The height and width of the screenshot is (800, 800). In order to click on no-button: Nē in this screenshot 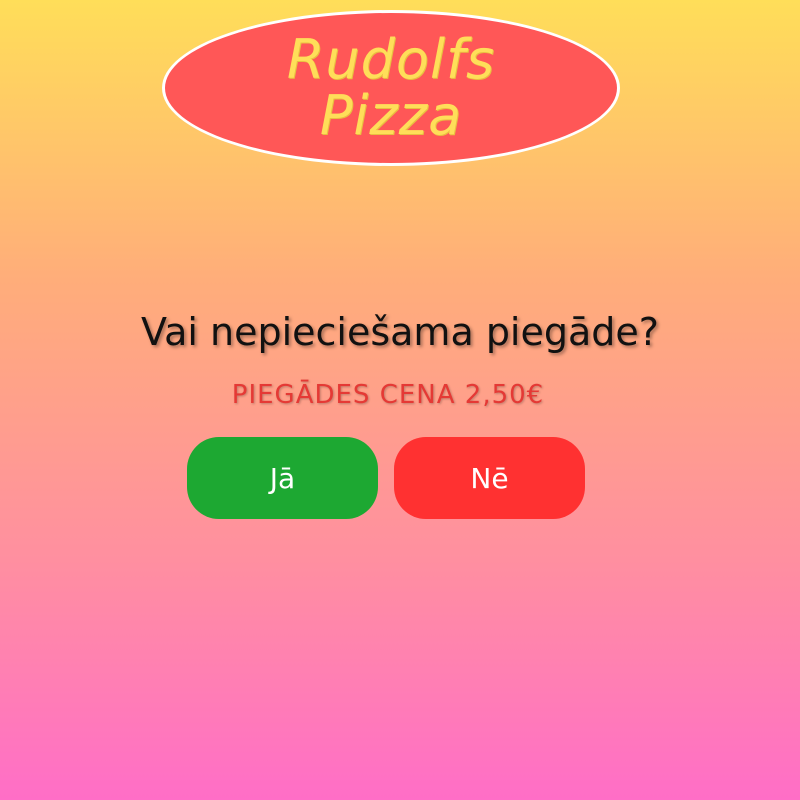, I will do `click(489, 478)`.